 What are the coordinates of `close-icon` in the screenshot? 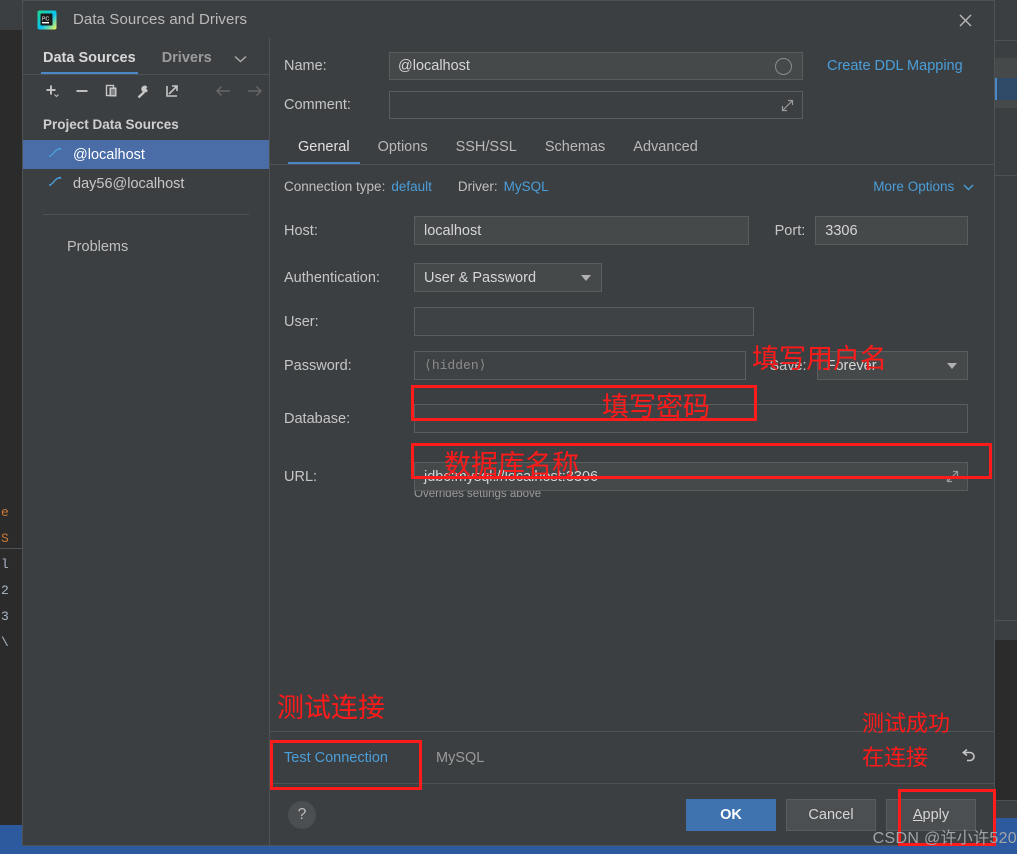 It's located at (965, 20).